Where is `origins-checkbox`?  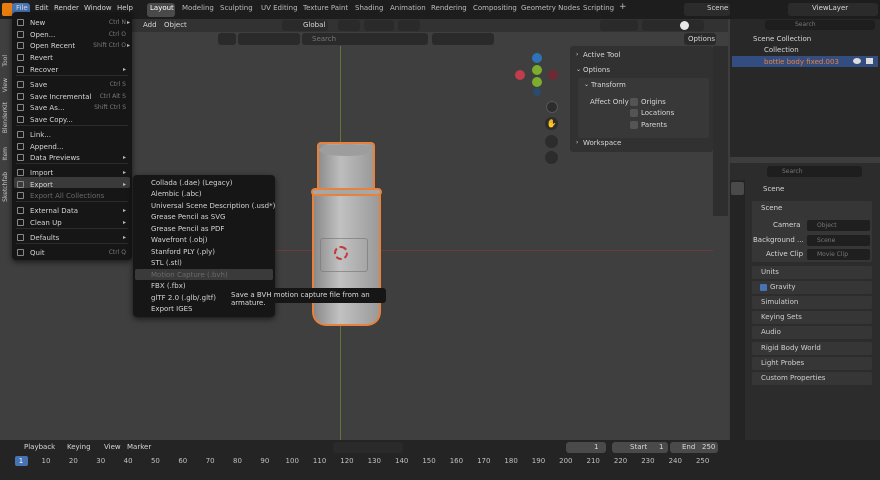 origins-checkbox is located at coordinates (634, 102).